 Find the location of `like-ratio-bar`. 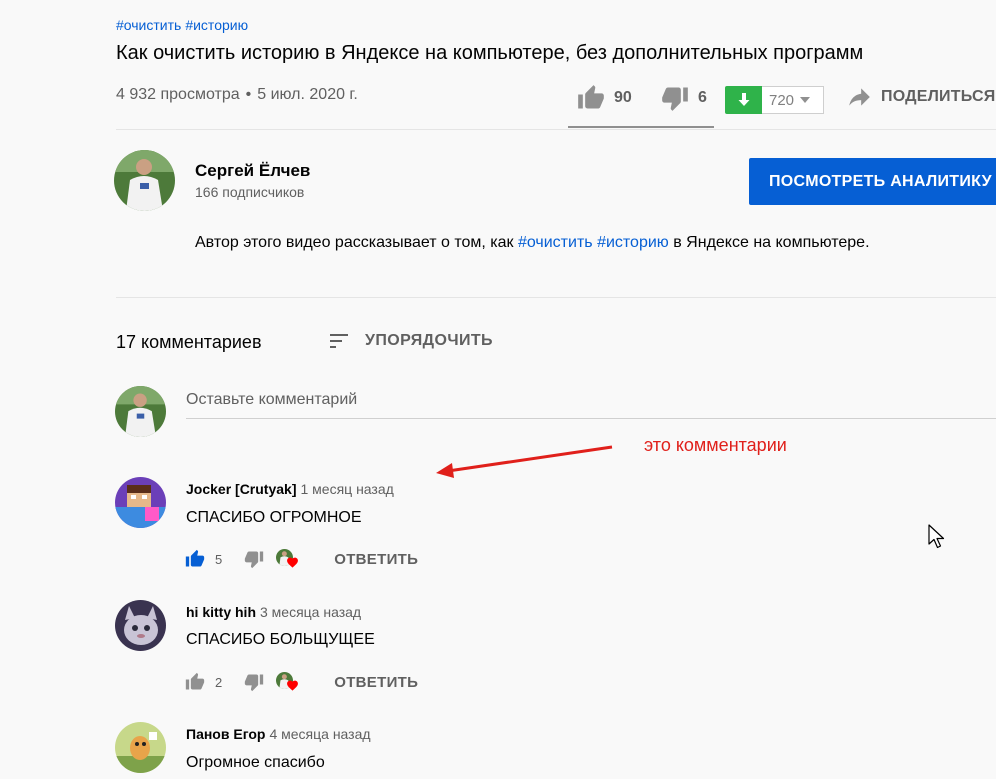

like-ratio-bar is located at coordinates (641, 127).